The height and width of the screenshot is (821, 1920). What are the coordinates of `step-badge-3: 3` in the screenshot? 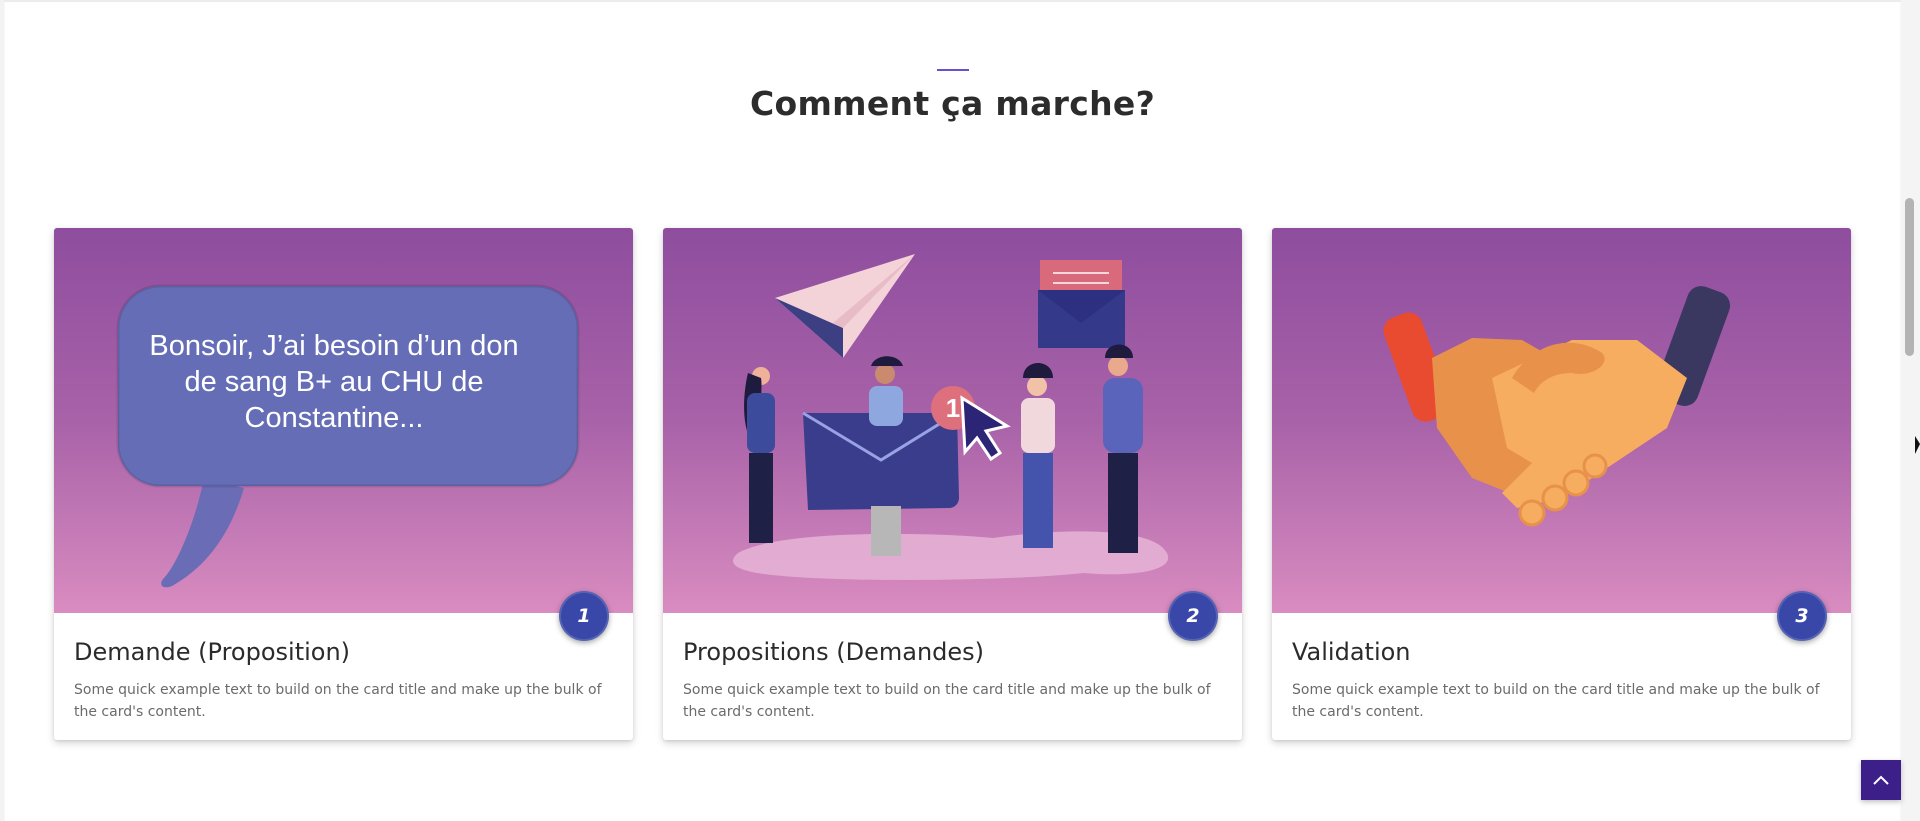 It's located at (1802, 616).